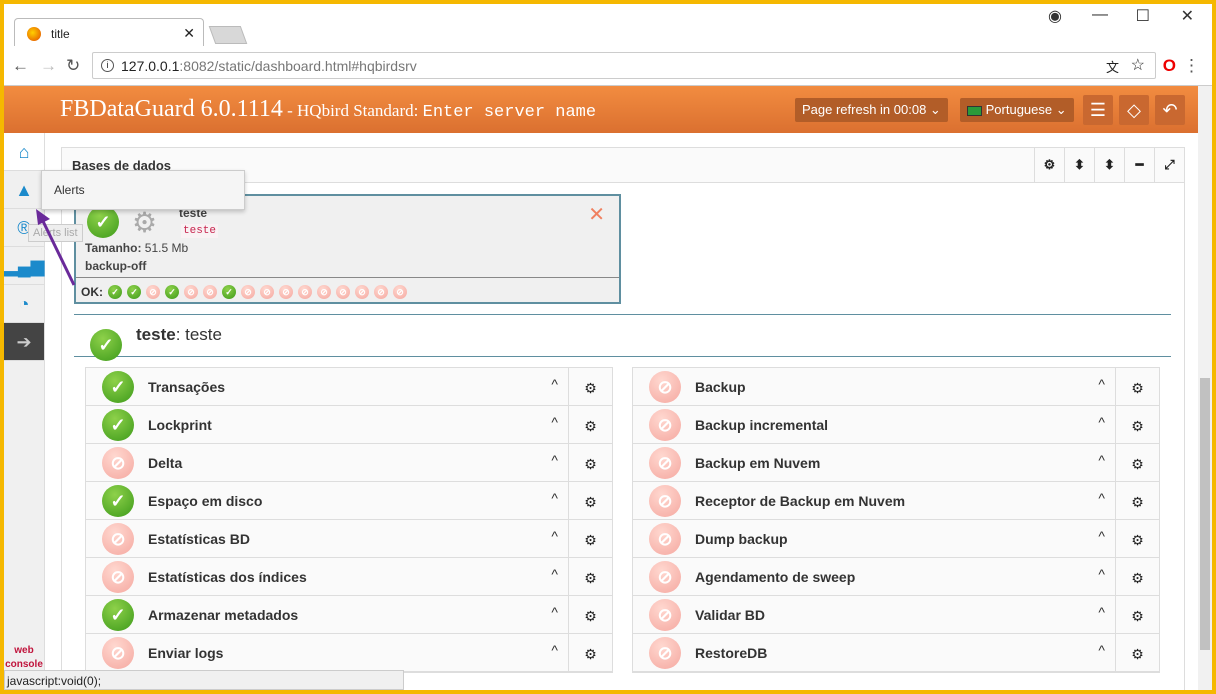  I want to click on dashboard-icon: ◔, so click(24, 304).